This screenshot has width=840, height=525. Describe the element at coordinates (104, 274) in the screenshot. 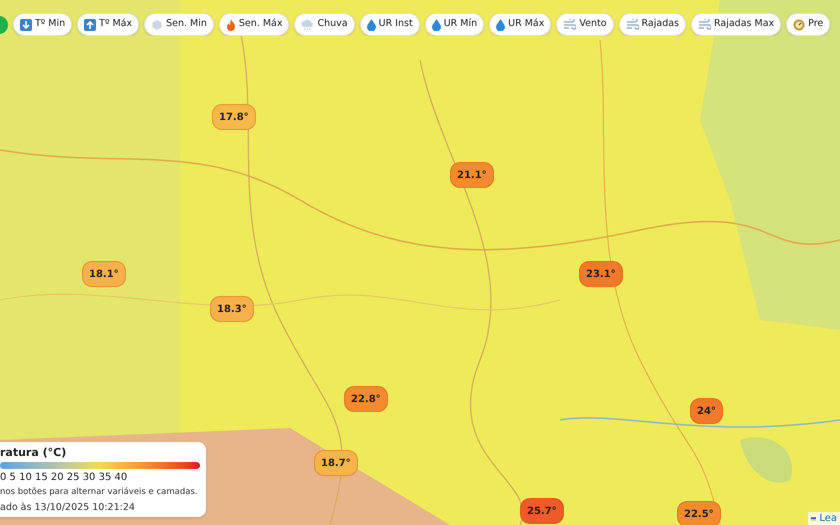

I see `temperature-marker: 18.1°` at that location.